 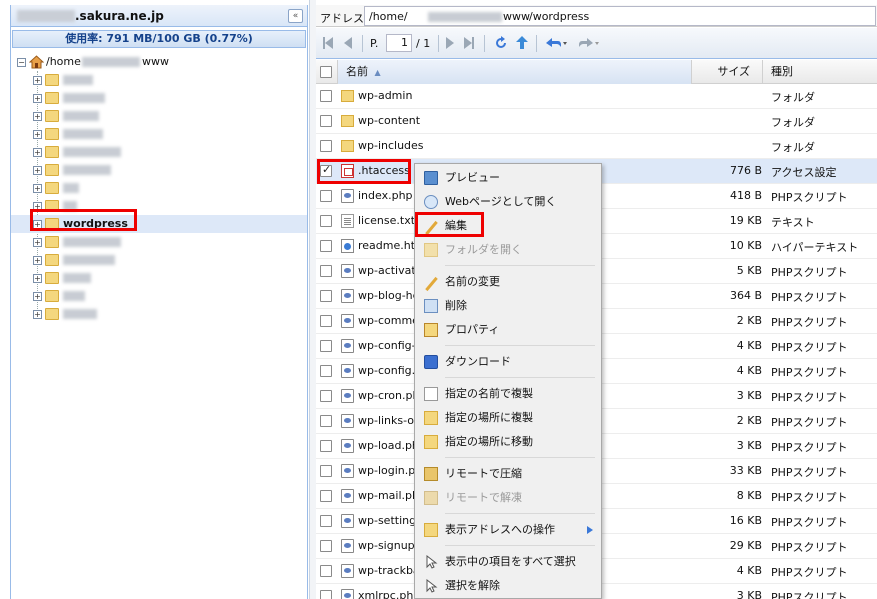 I want to click on column-header-type: 種別, so click(x=820, y=72).